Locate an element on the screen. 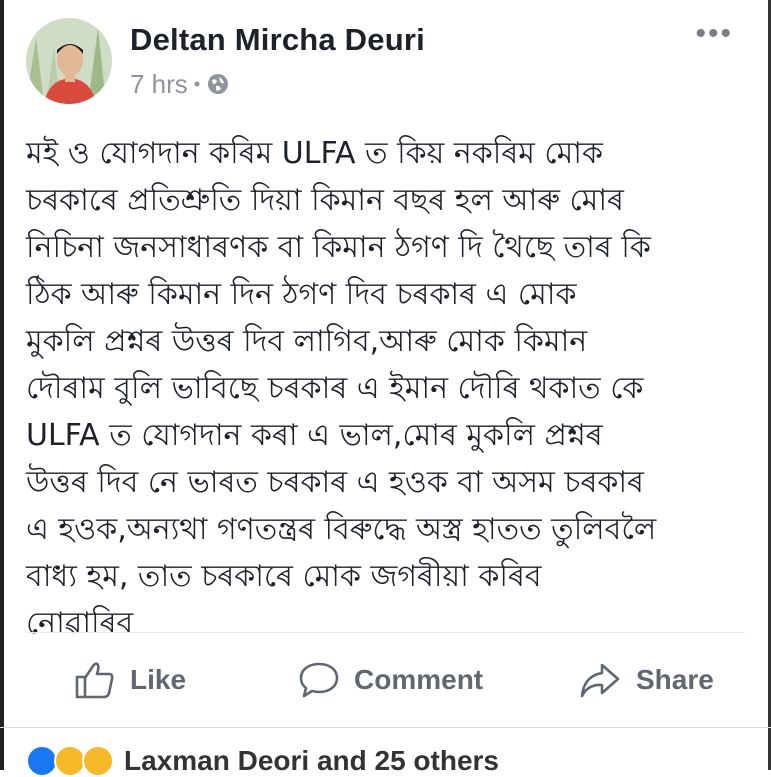 The image size is (771, 777). post-header: Deltan Mircha Deuri 7 hrs • ••• is located at coordinates (388, 63).